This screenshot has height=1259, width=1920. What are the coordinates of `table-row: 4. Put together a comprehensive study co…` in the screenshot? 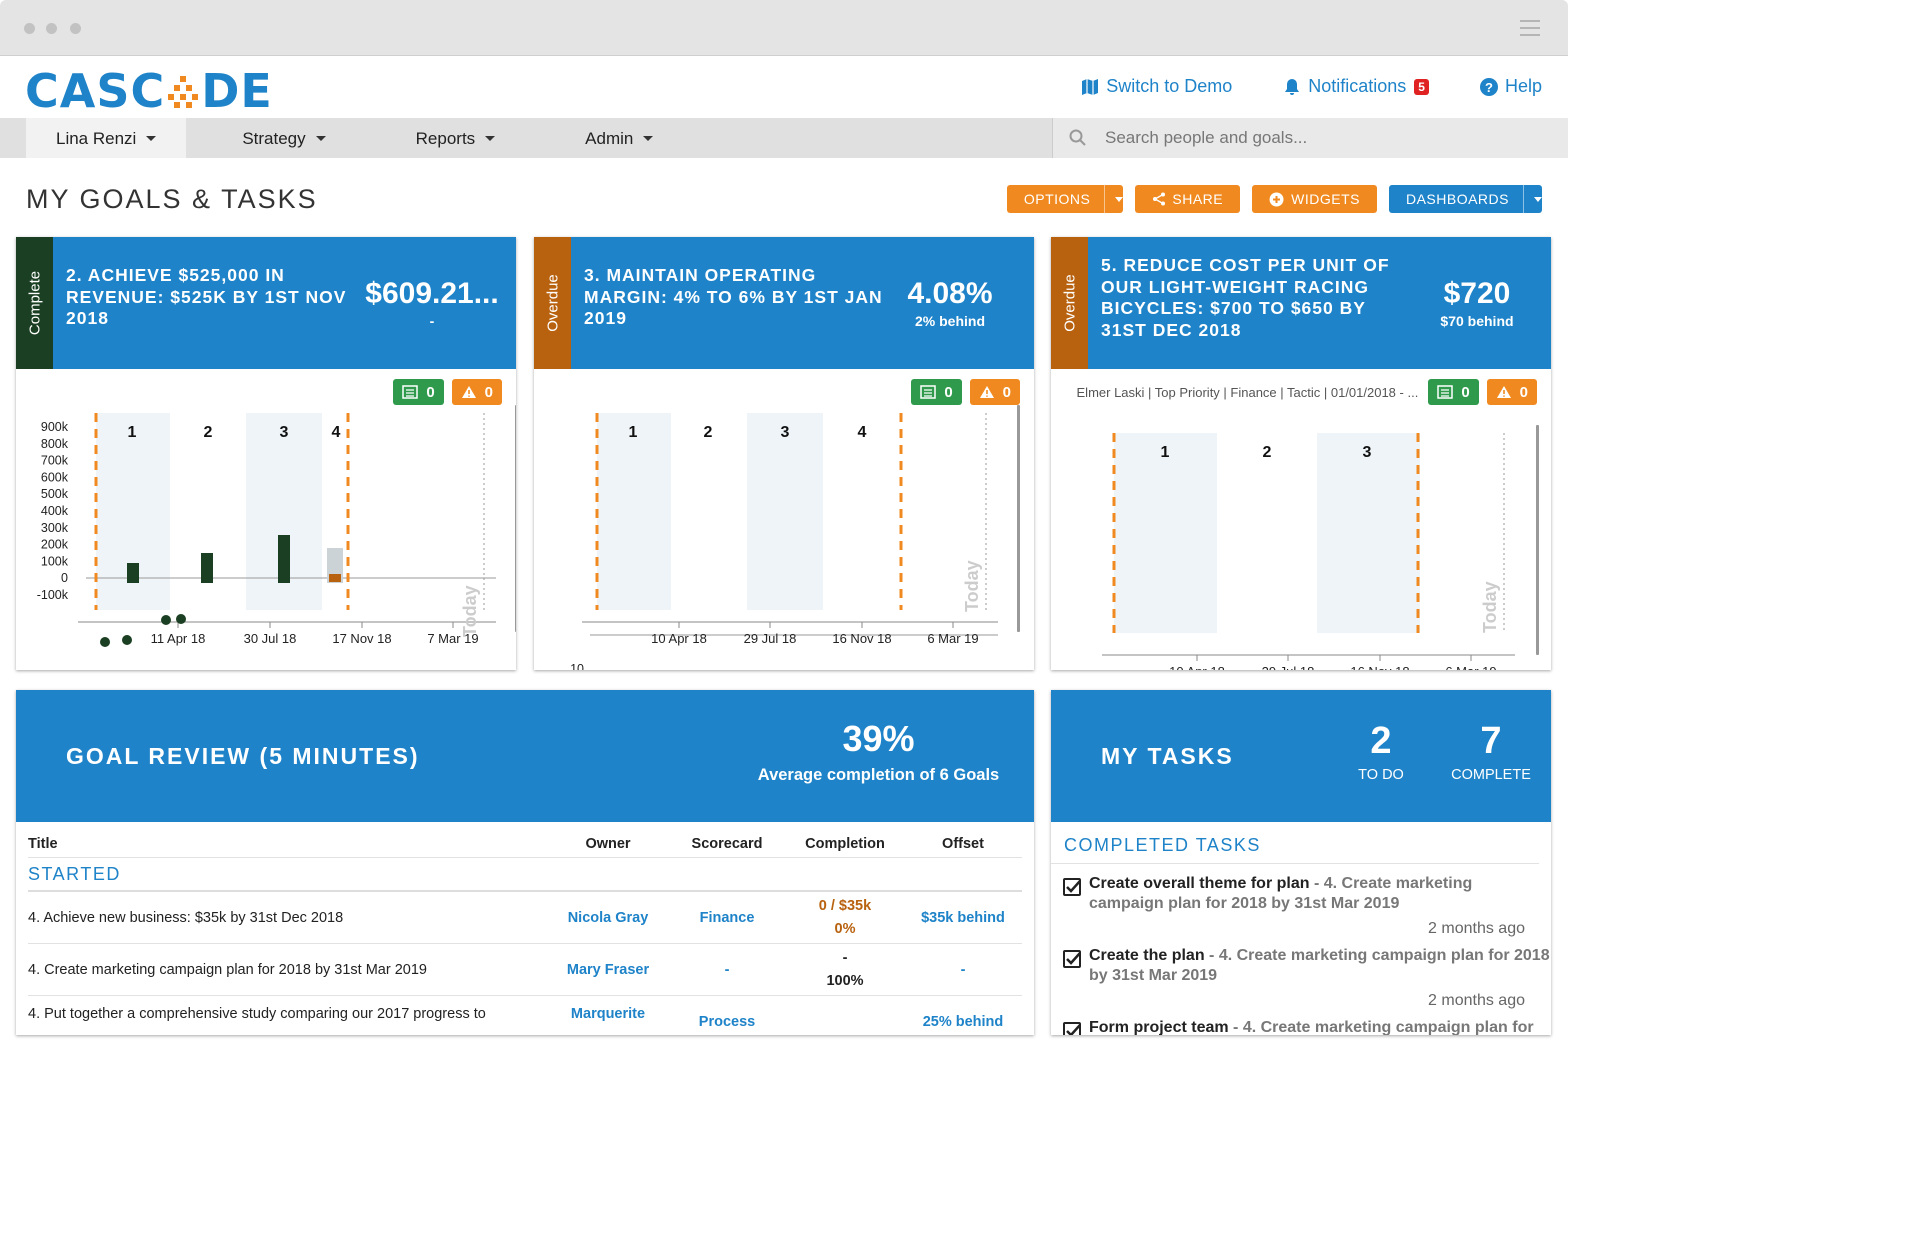 It's located at (525, 1016).